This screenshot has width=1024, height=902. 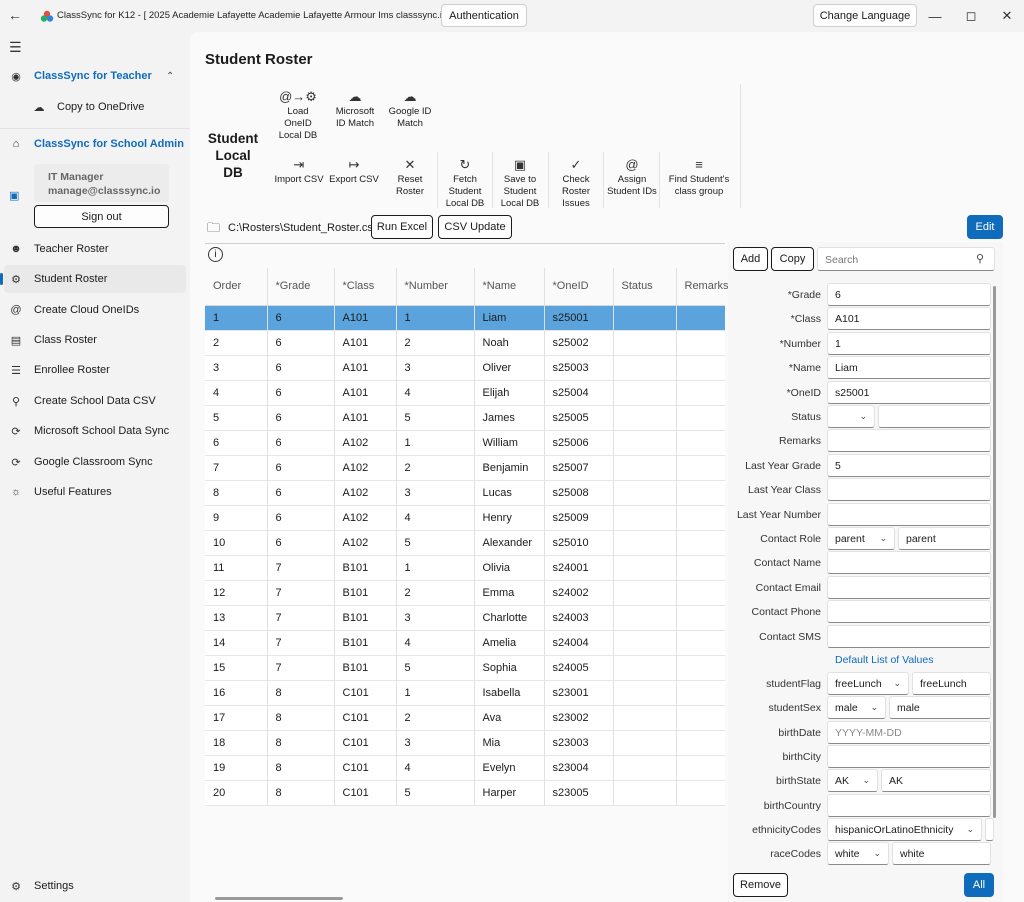 I want to click on google-id-match-button: ☁ Google ID Match, so click(x=410, y=109).